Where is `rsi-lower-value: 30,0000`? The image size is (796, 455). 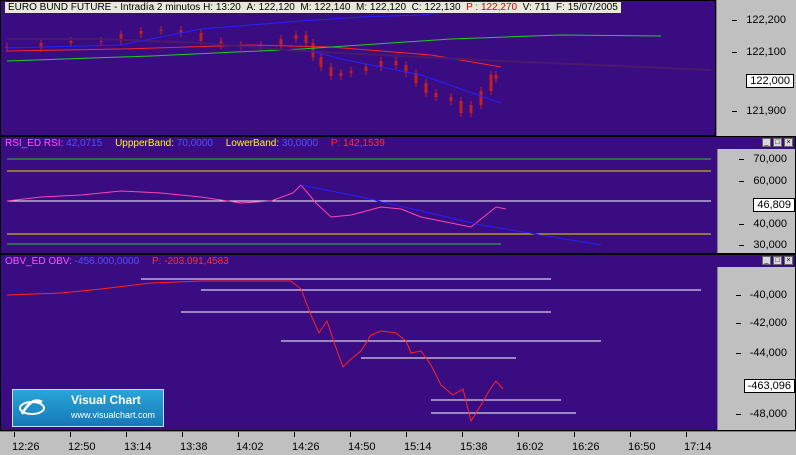
rsi-lower-value: 30,0000 is located at coordinates (300, 143).